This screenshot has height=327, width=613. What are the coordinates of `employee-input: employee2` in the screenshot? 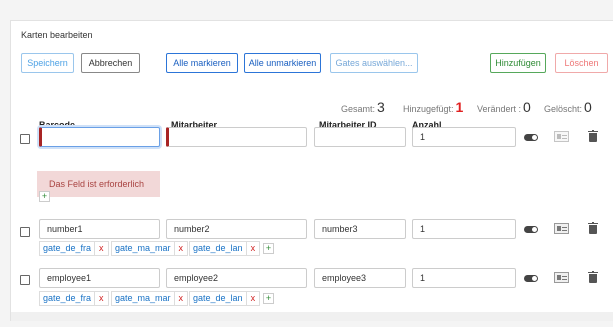 It's located at (236, 278).